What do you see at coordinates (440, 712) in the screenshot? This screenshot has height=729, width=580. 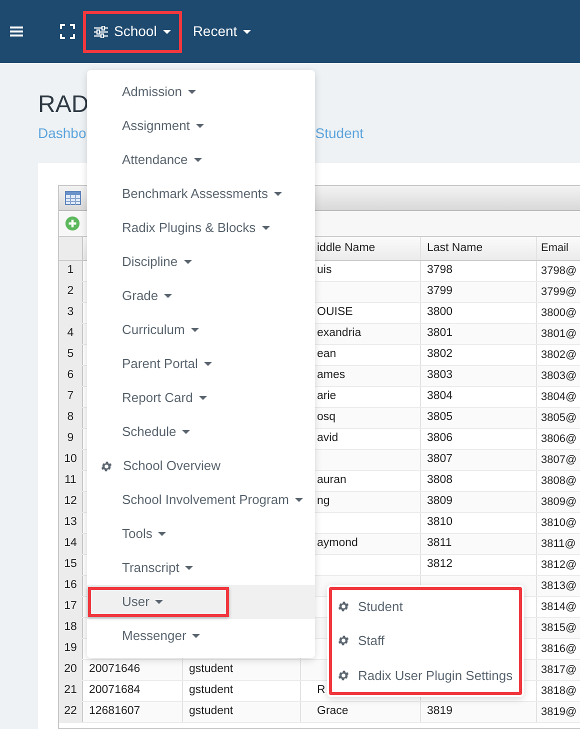 I see `table-cell-text: 3819` at bounding box center [440, 712].